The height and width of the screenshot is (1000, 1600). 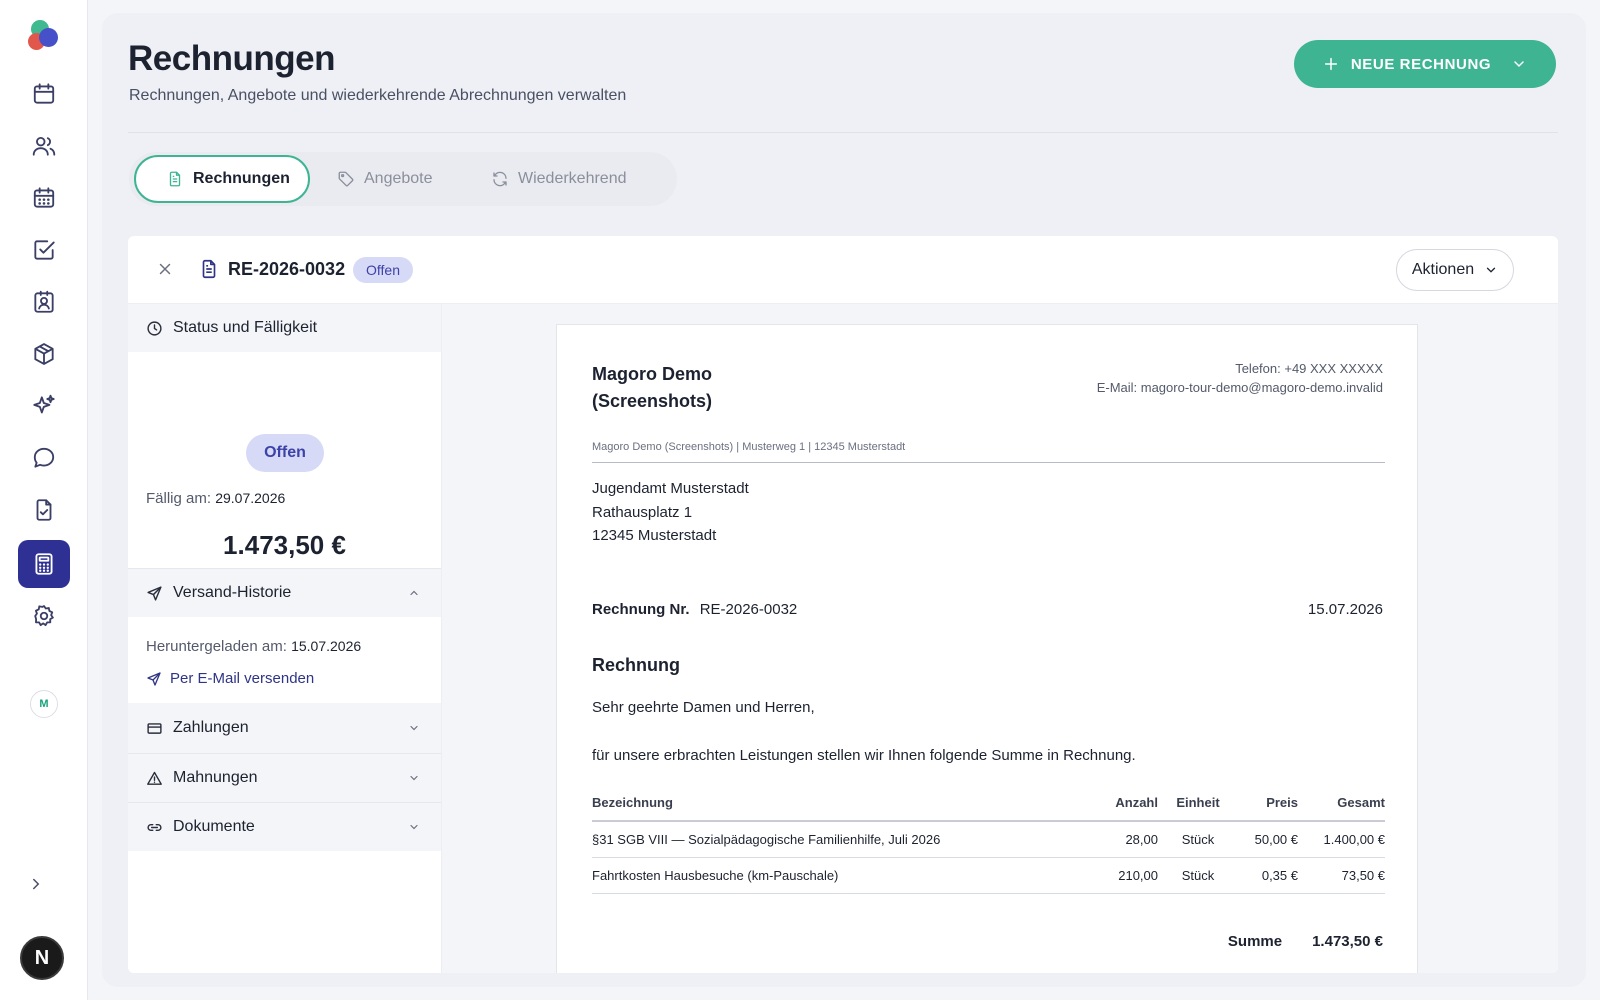 What do you see at coordinates (154, 593) in the screenshot?
I see `send-icon` at bounding box center [154, 593].